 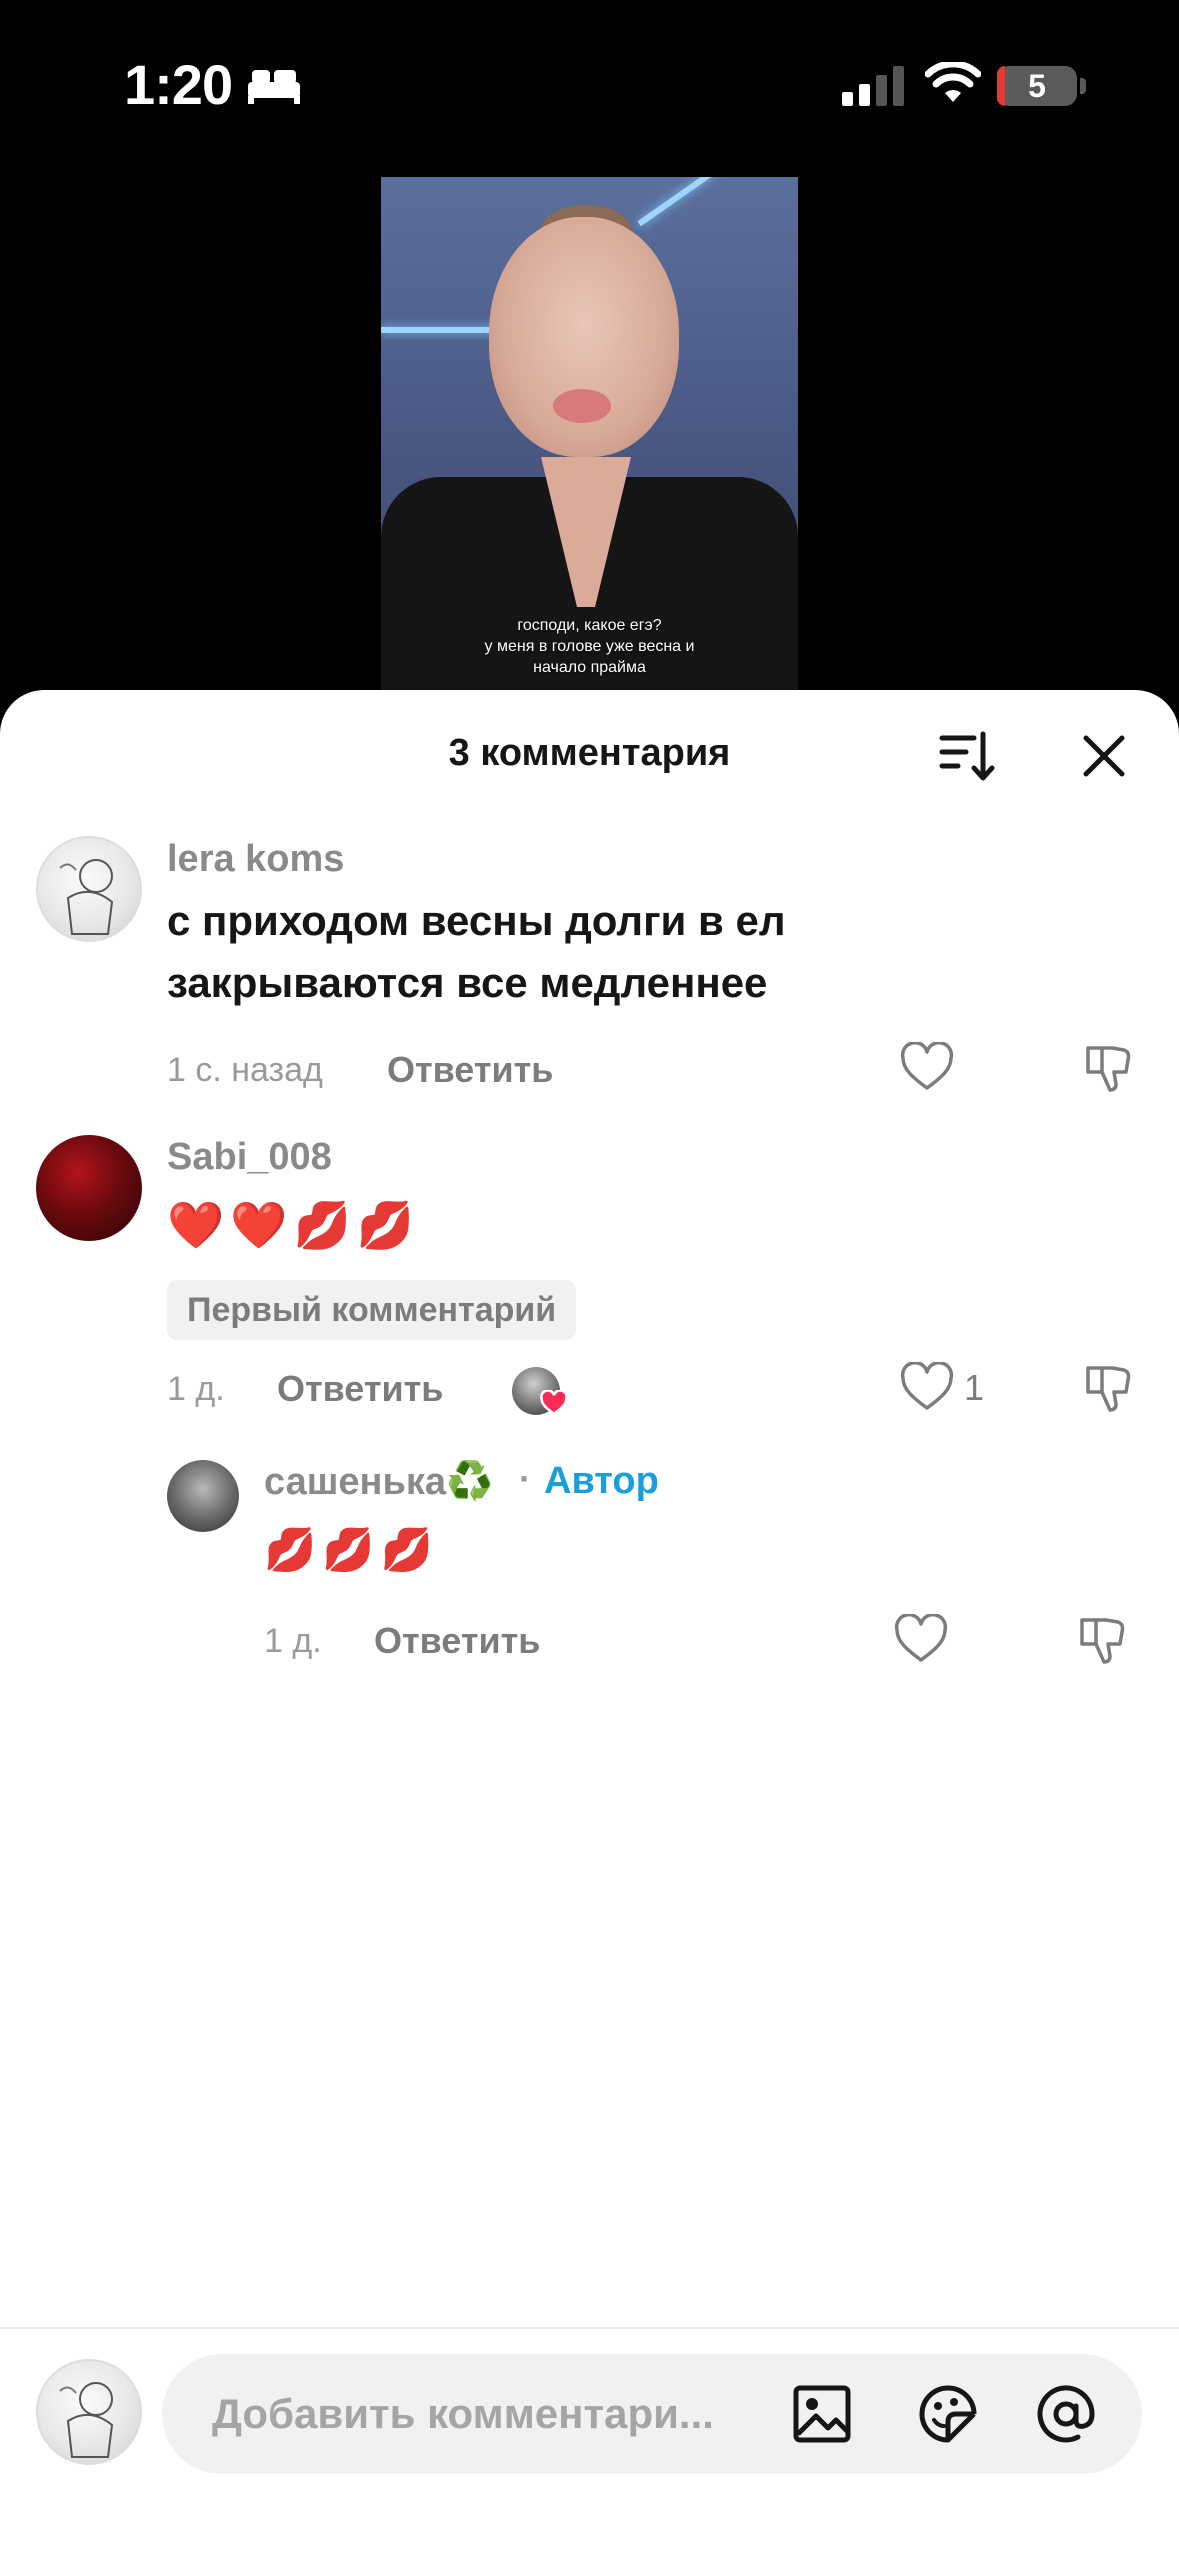 I want to click on battery-indicator: 5, so click(x=1037, y=86).